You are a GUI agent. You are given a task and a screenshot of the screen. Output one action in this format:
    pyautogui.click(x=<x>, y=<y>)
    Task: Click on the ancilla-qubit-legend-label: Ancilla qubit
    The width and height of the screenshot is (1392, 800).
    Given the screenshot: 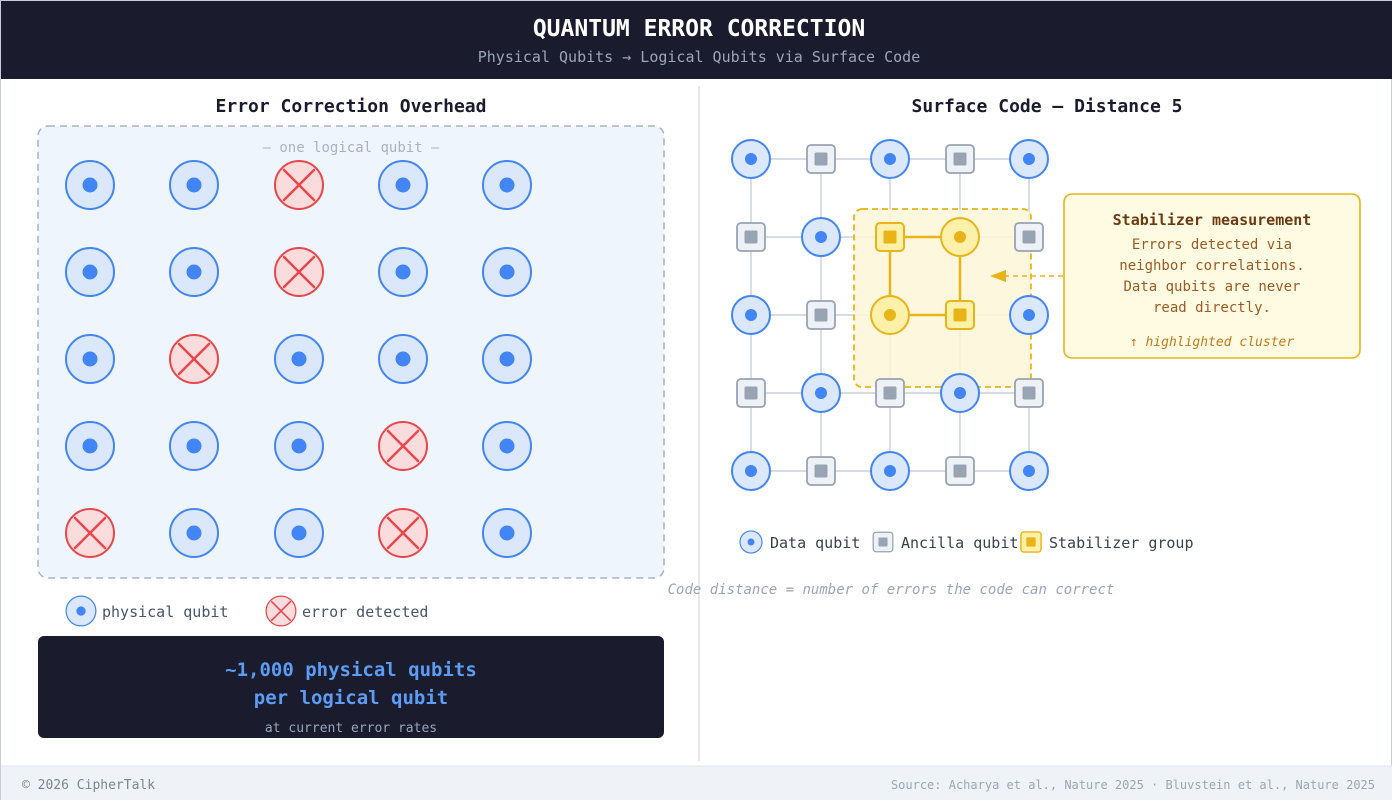 What is the action you would take?
    pyautogui.click(x=959, y=543)
    